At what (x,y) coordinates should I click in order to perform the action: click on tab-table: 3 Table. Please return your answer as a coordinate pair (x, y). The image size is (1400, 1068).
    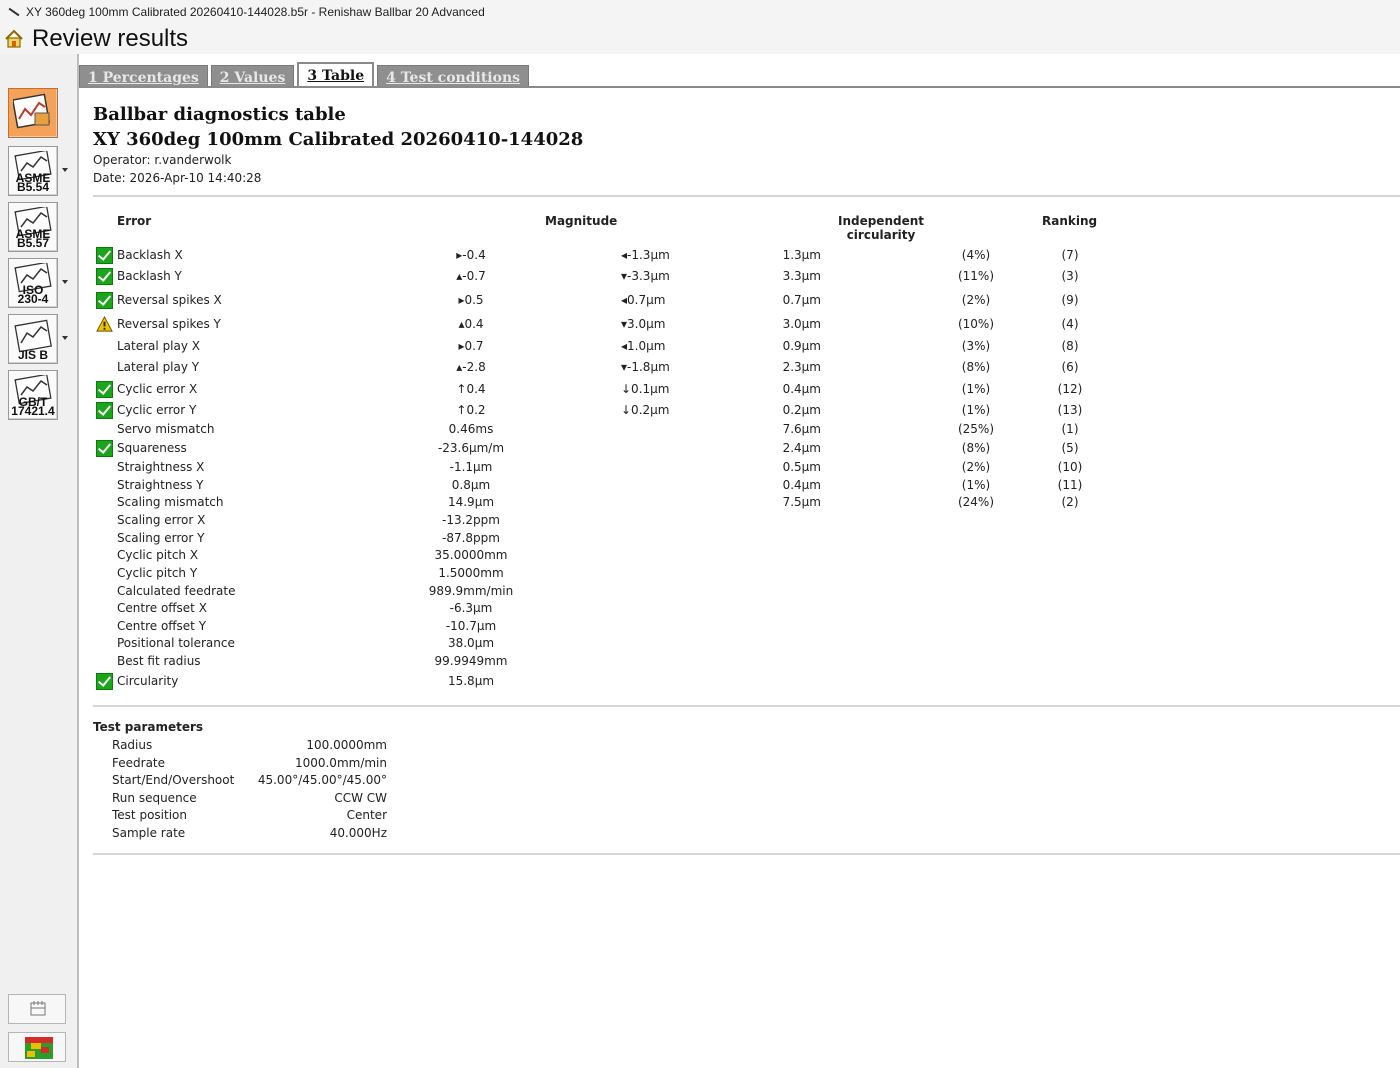
    Looking at the image, I should click on (336, 74).